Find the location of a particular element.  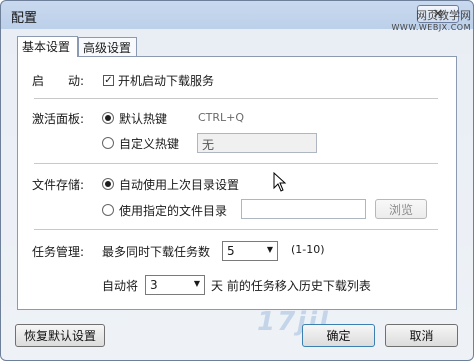

max-tasks-value: 5 is located at coordinates (231, 251).